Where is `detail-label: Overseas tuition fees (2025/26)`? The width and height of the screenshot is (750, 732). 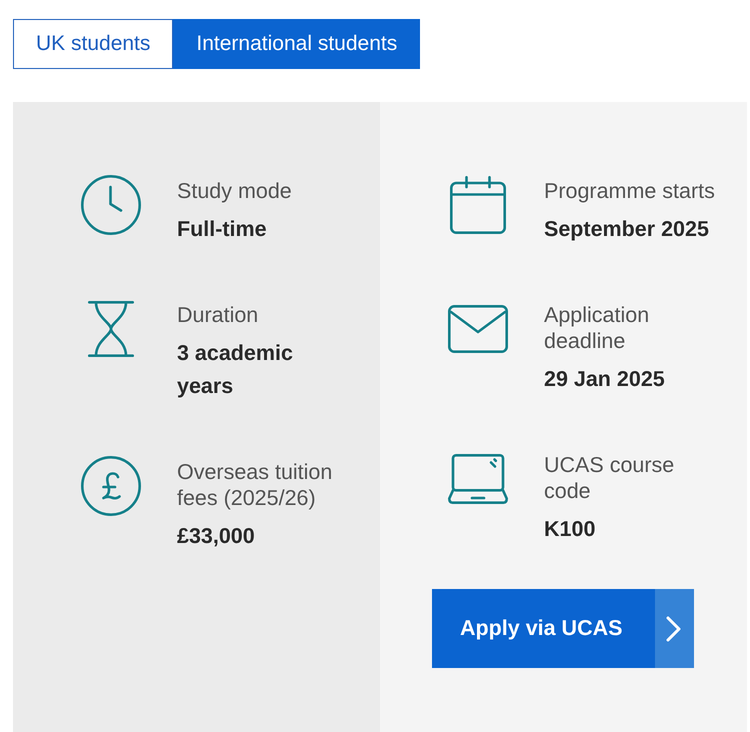 detail-label: Overseas tuition fees (2025/26) is located at coordinates (255, 485).